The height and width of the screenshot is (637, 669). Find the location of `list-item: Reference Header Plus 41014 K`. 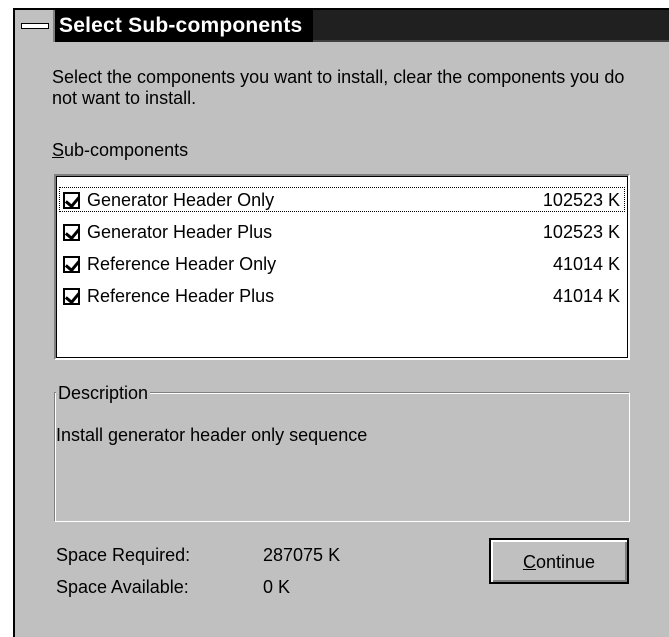

list-item: Reference Header Plus 41014 K is located at coordinates (342, 295).